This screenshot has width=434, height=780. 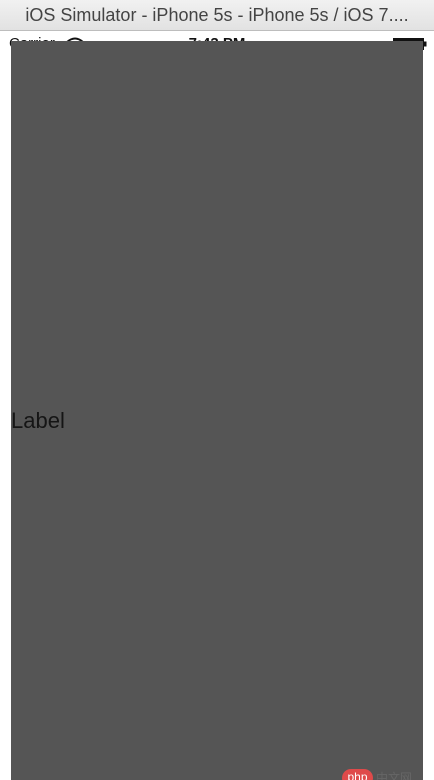 I want to click on simulator-right-margin, so click(x=428, y=418).